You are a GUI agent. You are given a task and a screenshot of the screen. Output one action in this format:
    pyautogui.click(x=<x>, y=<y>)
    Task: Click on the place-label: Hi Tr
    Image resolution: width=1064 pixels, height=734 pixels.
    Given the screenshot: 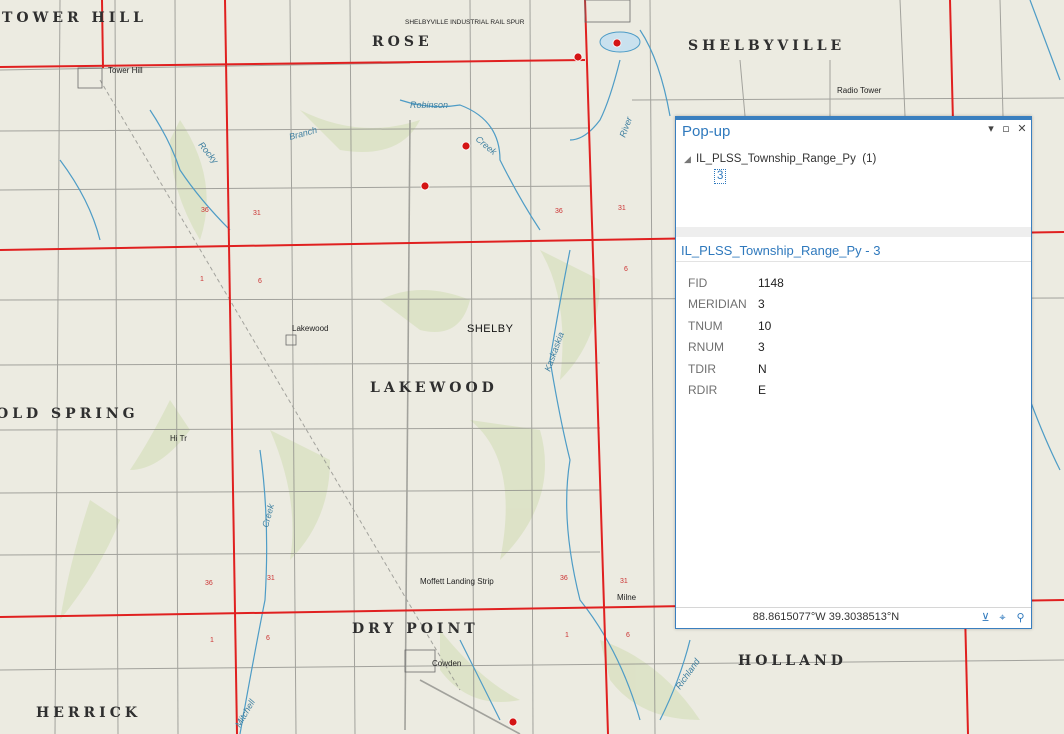 What is the action you would take?
    pyautogui.click(x=178, y=438)
    